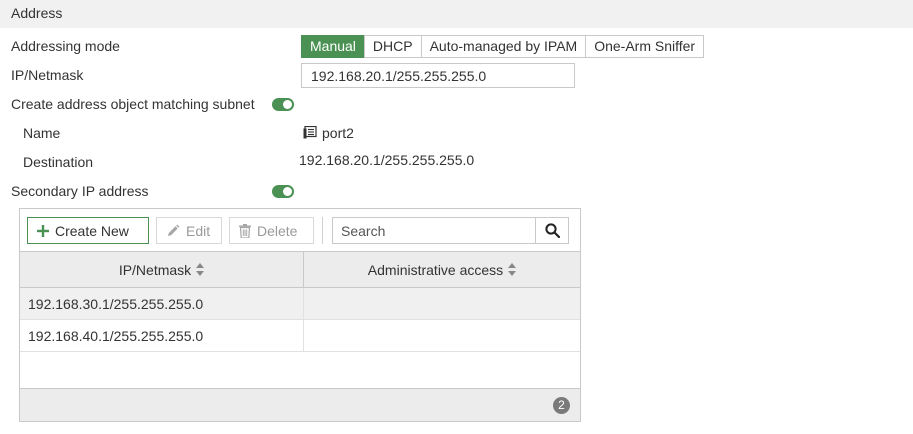 Image resolution: width=913 pixels, height=434 pixels. Describe the element at coordinates (435, 269) in the screenshot. I see `column-label: Administrative access` at that location.